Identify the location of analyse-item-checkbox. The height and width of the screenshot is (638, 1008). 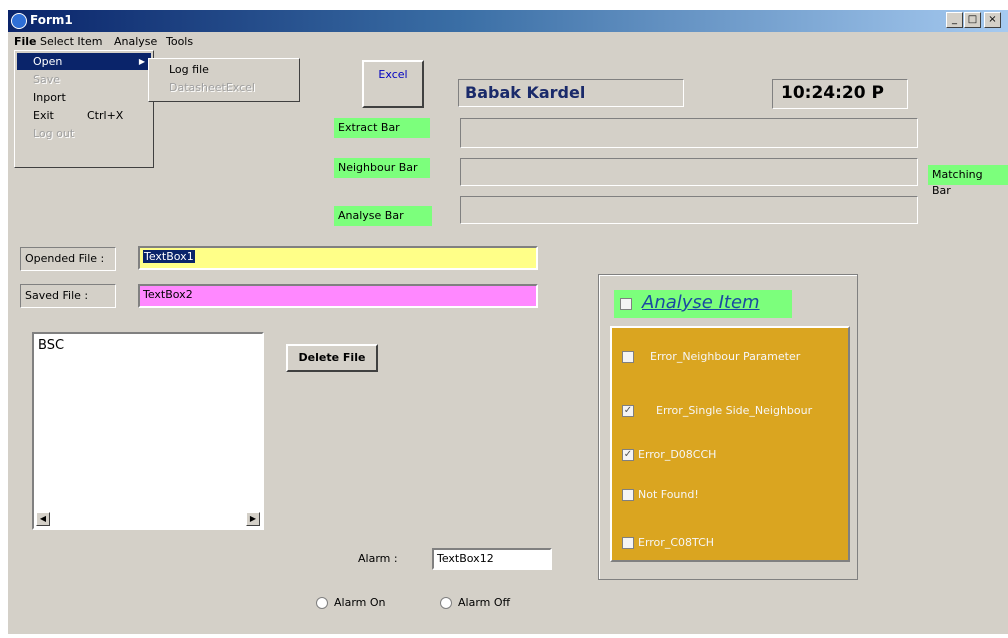
(626, 304).